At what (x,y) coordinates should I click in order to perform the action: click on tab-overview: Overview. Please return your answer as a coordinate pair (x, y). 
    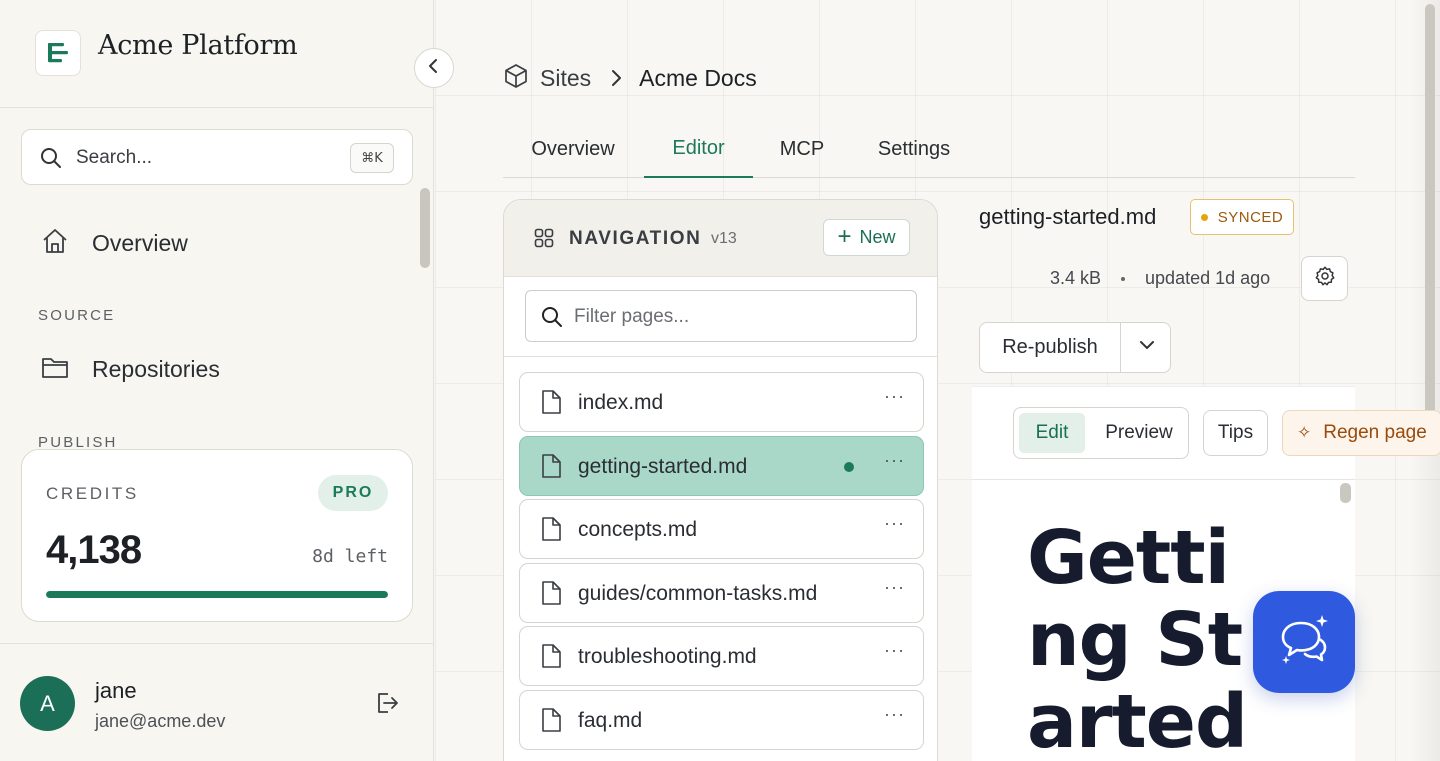
    Looking at the image, I should click on (573, 149).